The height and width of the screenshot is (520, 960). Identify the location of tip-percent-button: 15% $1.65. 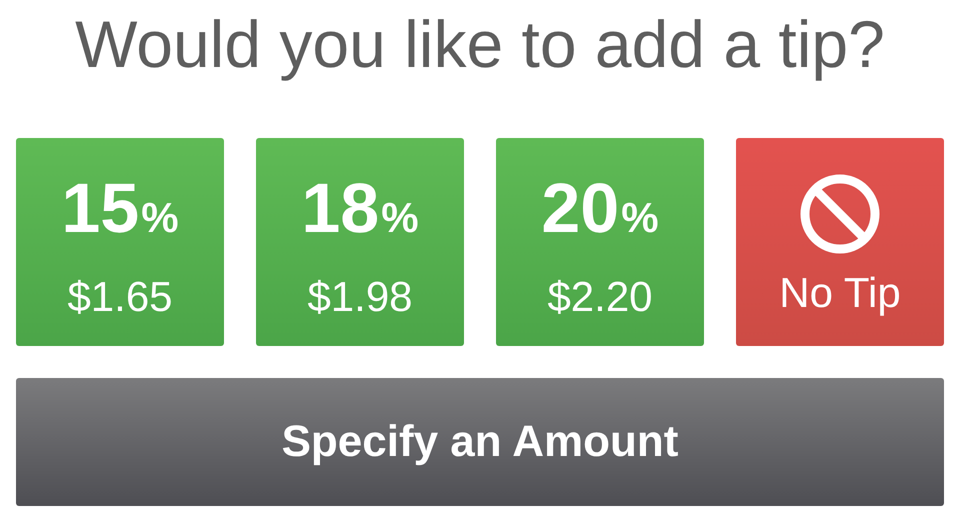
(120, 242).